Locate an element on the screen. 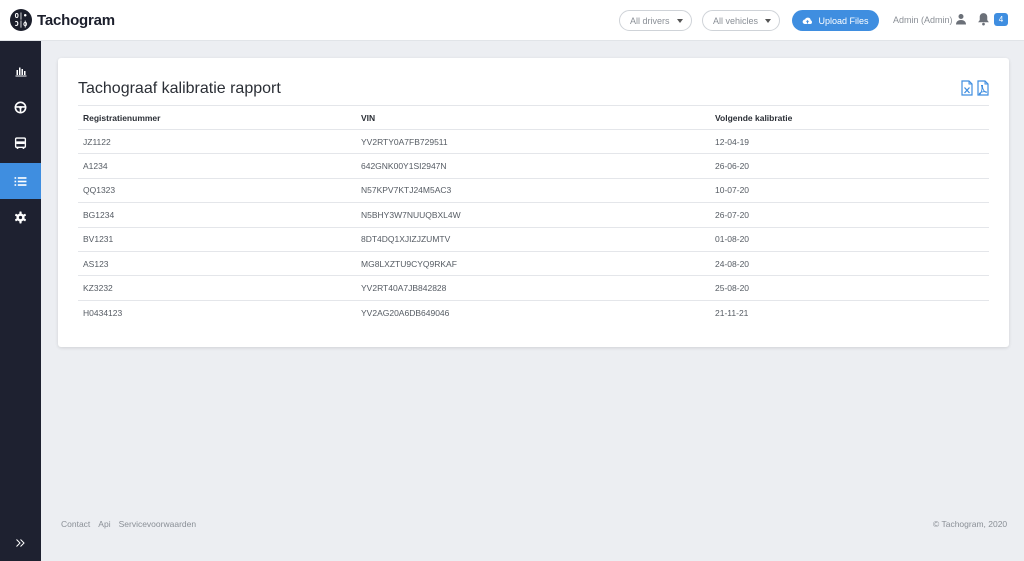  gear-icon is located at coordinates (20, 217).